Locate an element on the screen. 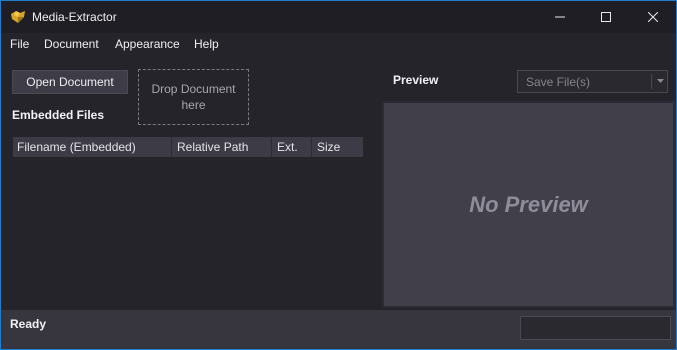  drop-document-zone: Drop Document here is located at coordinates (193, 97).